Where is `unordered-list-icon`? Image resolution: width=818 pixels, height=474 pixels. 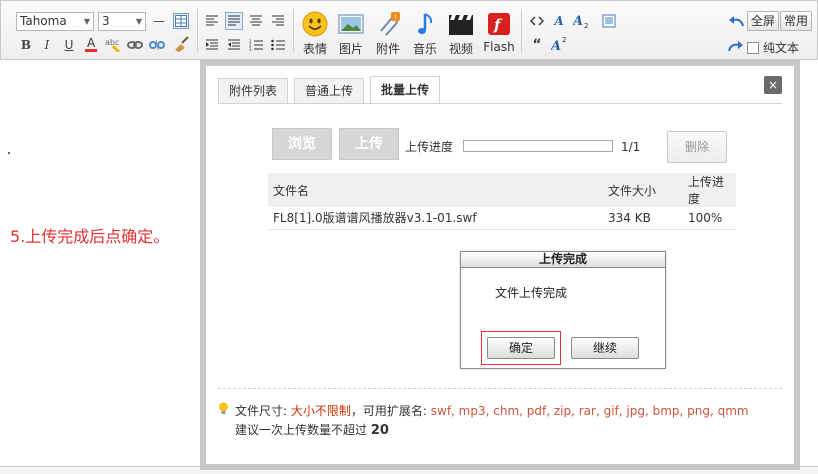 unordered-list-icon is located at coordinates (278, 45).